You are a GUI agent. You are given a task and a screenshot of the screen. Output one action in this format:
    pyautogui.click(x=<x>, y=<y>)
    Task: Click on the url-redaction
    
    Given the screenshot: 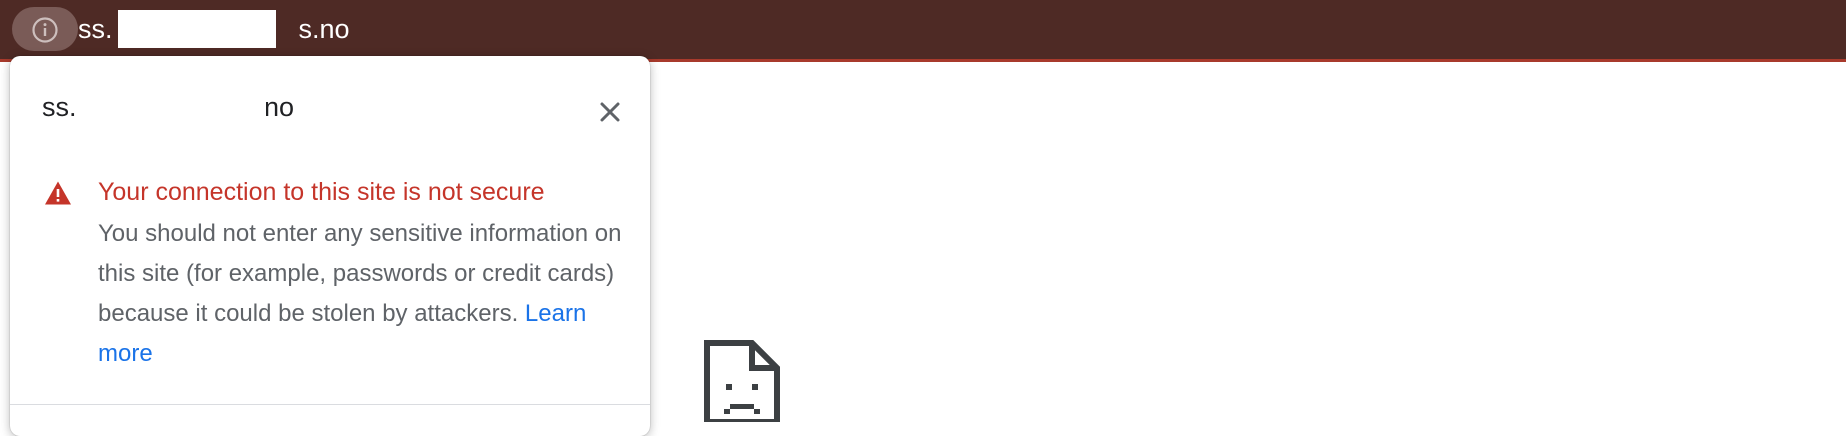 What is the action you would take?
    pyautogui.click(x=197, y=29)
    